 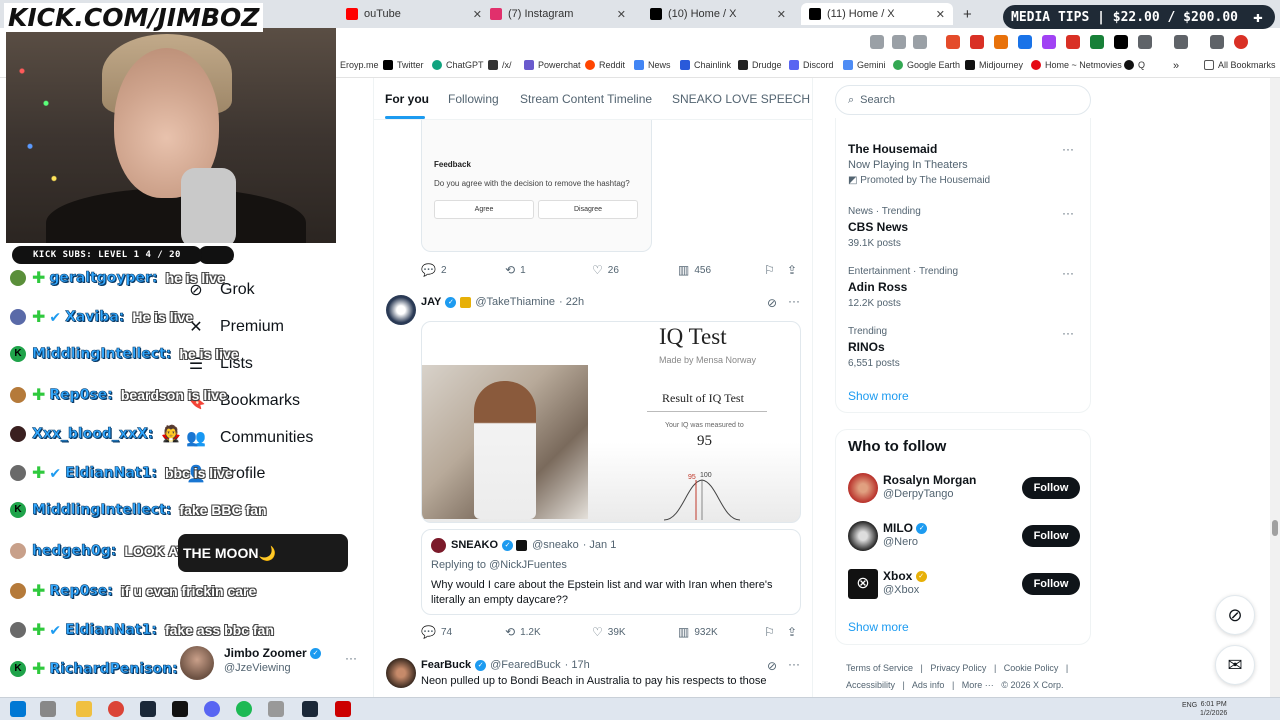 What do you see at coordinates (523, 632) in the screenshot?
I see `repost-button: ⟲ 1.2K` at bounding box center [523, 632].